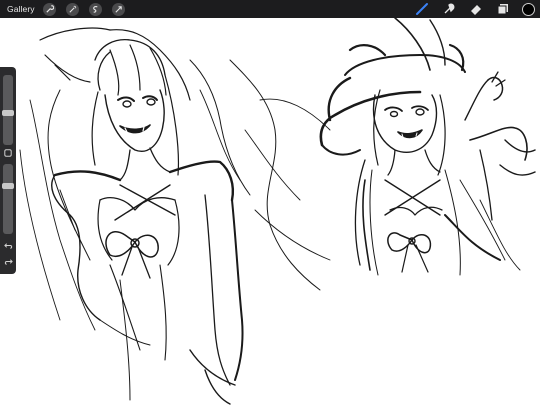  What do you see at coordinates (528, 9) in the screenshot?
I see `color-picker-swatch` at bounding box center [528, 9].